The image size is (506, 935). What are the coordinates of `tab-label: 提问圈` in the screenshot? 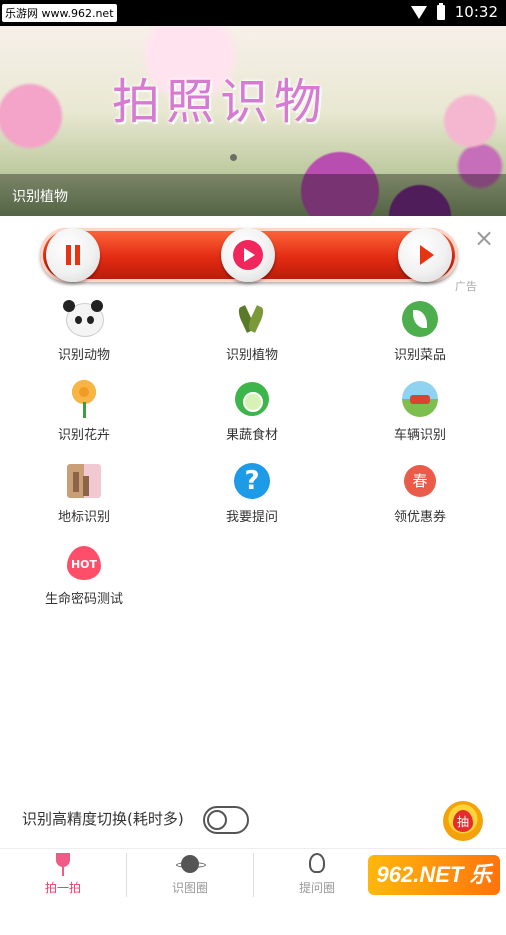 It's located at (316, 888).